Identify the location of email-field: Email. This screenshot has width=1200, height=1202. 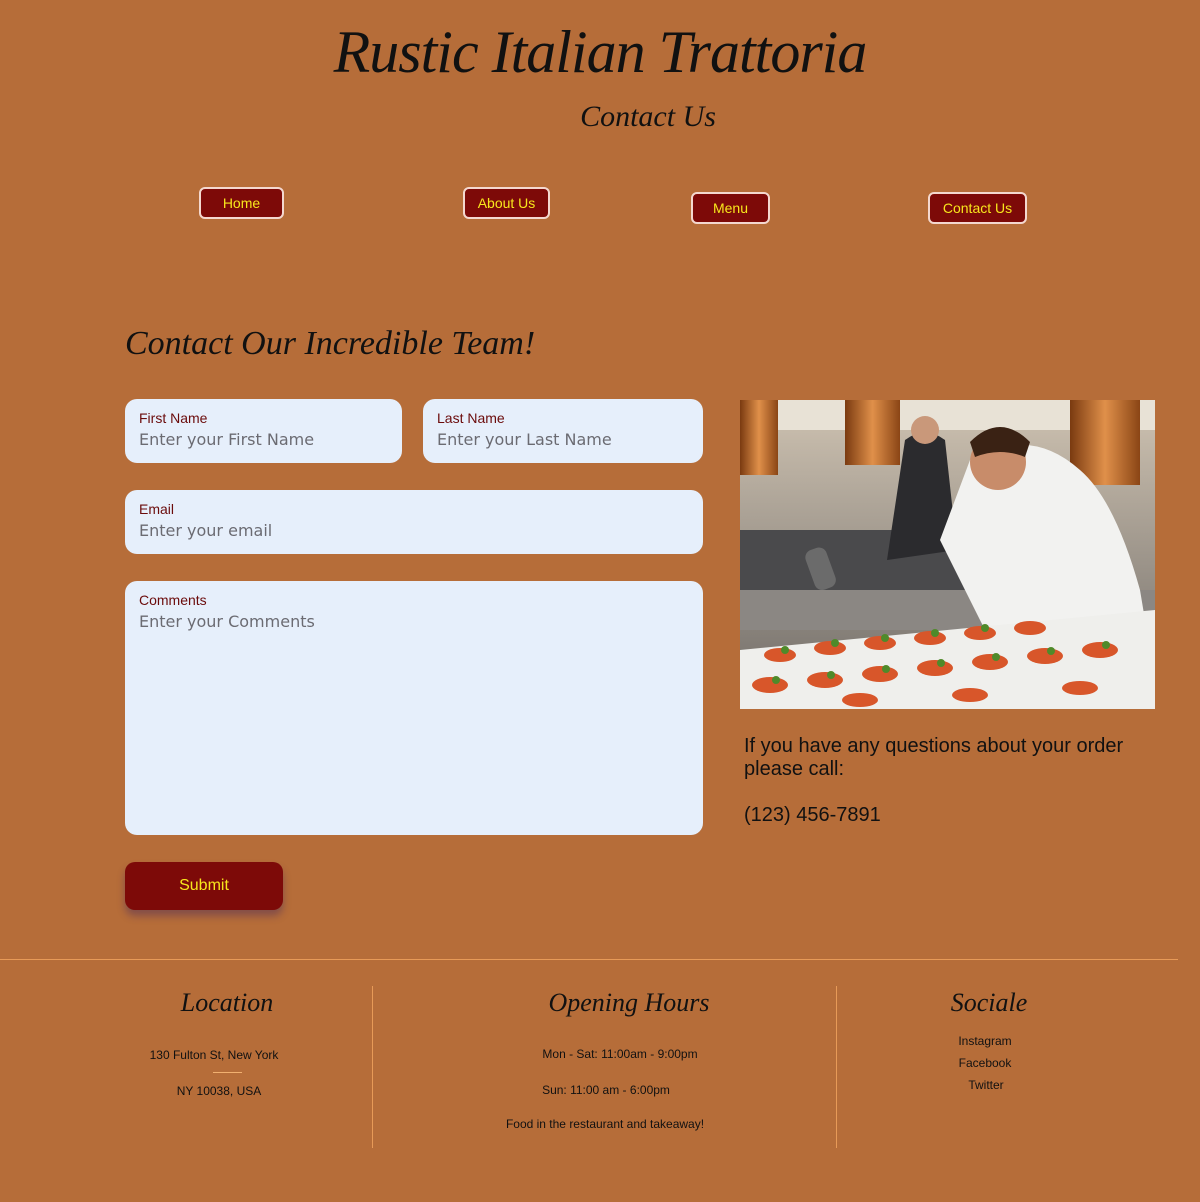
(414, 522).